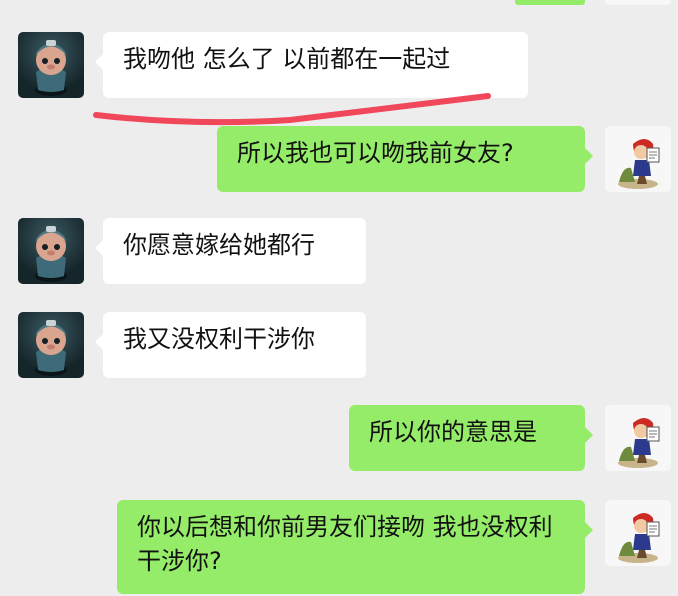  I want to click on incoming-message-bubble: 我又没权利干涉你, so click(230, 345).